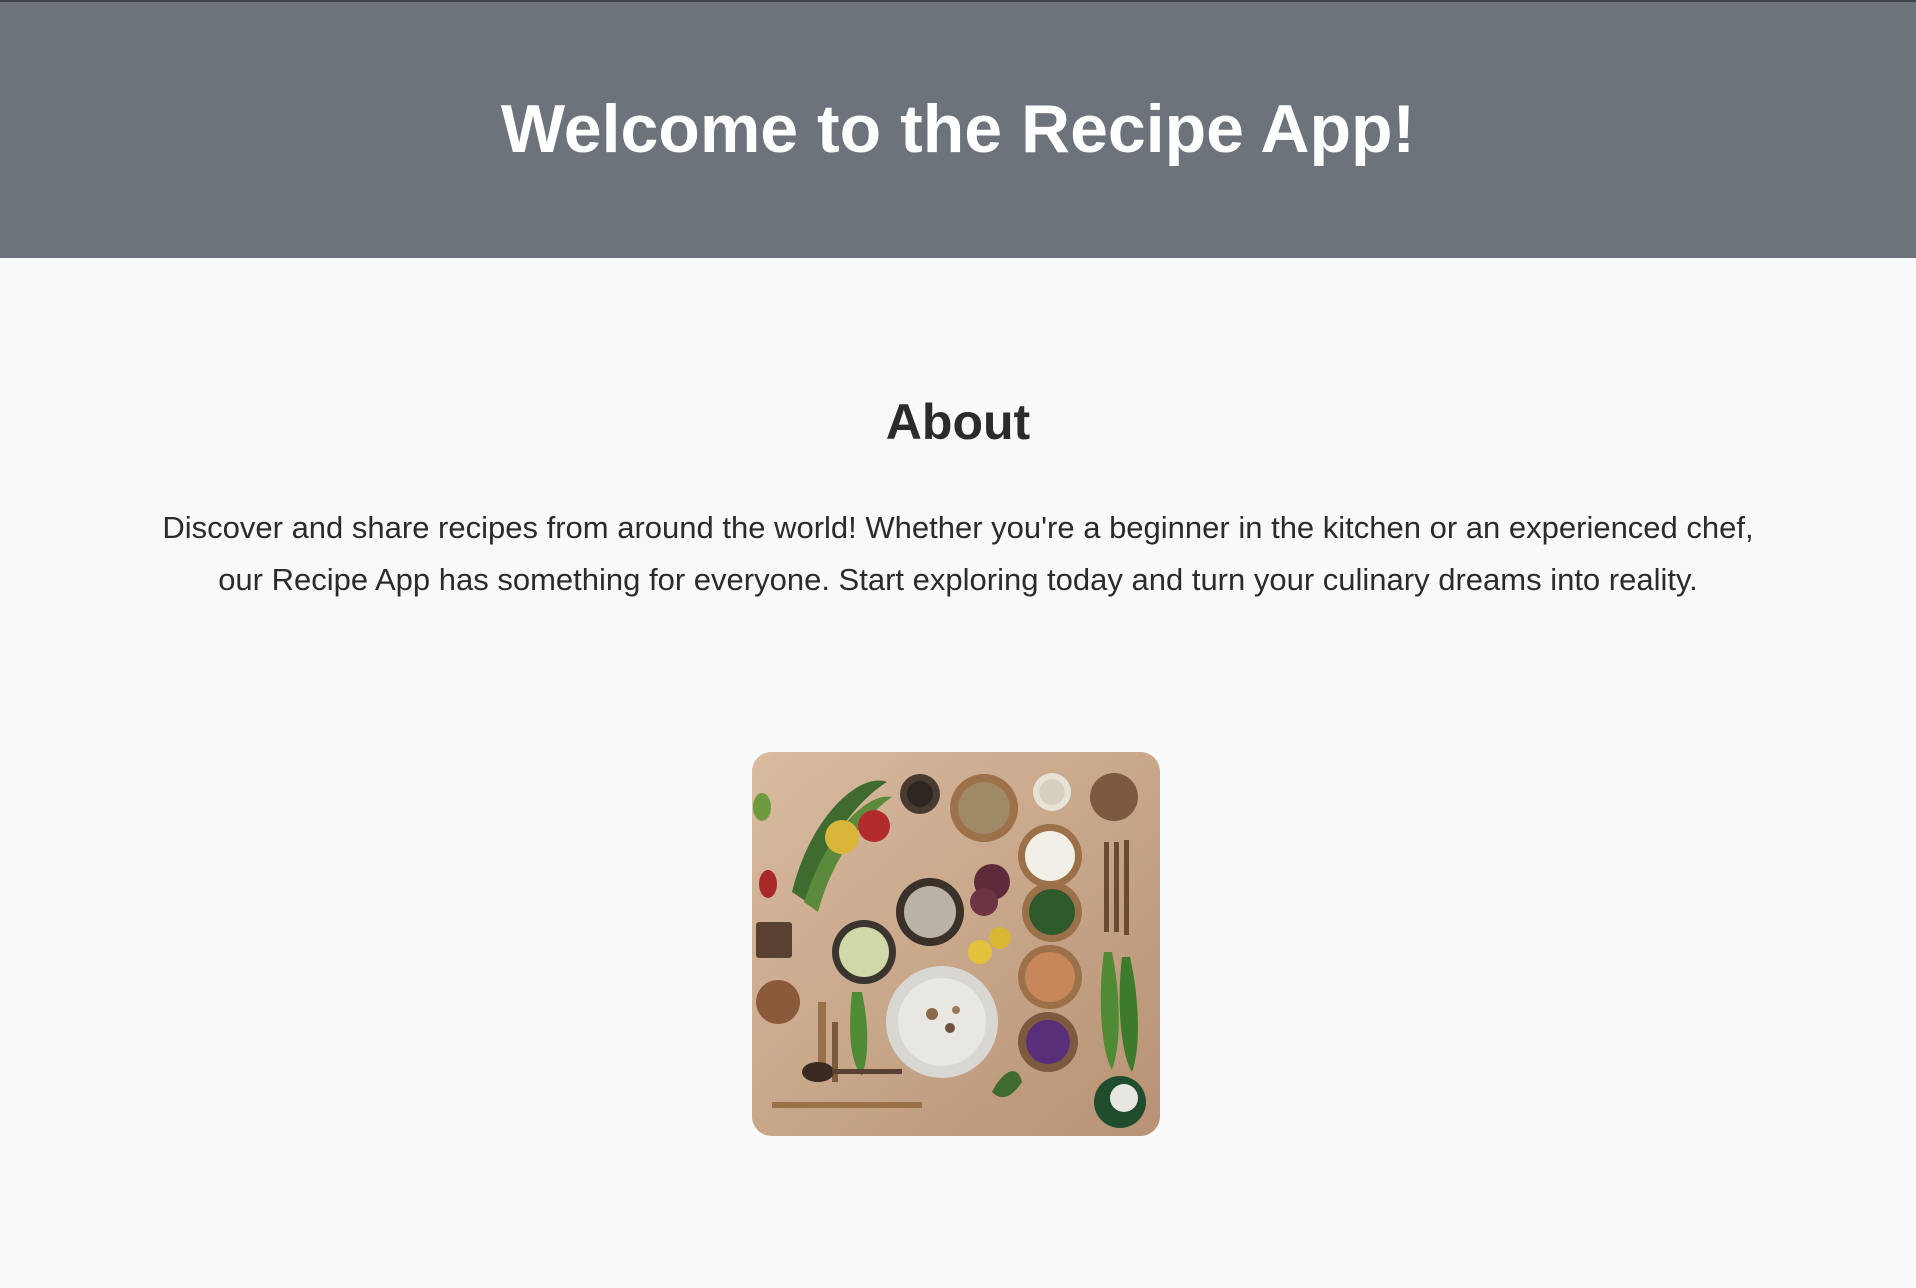 The width and height of the screenshot is (1916, 1288). I want to click on ingredients-illustration-icon, so click(956, 944).